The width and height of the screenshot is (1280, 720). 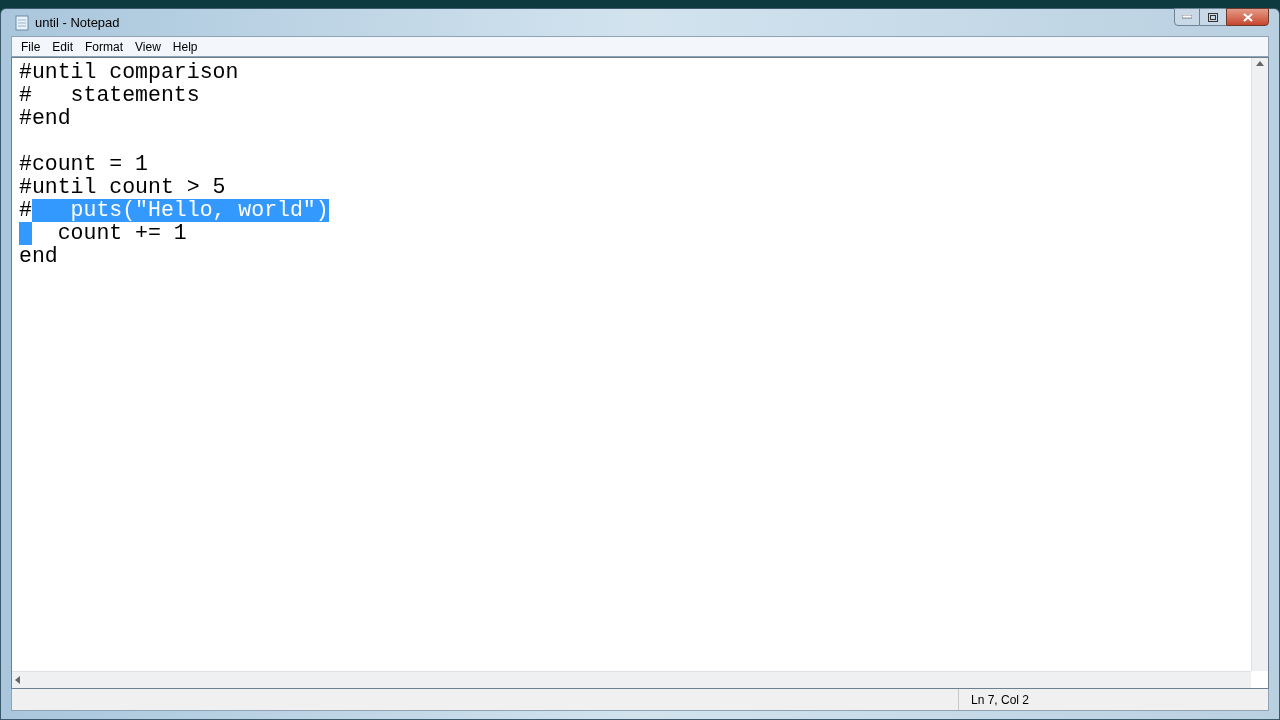 What do you see at coordinates (45, 118) in the screenshot?
I see `code-line: #end` at bounding box center [45, 118].